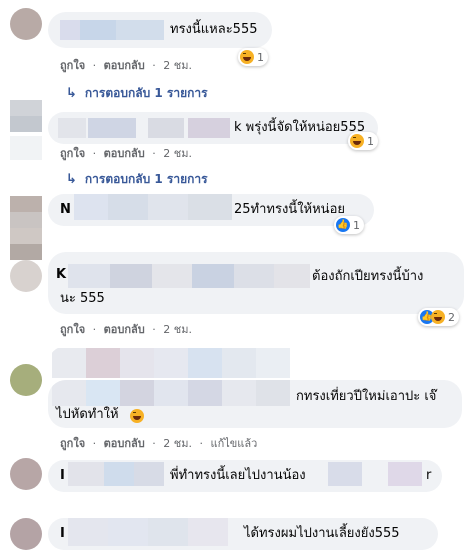  I want to click on like-icon: 👍, so click(343, 225).